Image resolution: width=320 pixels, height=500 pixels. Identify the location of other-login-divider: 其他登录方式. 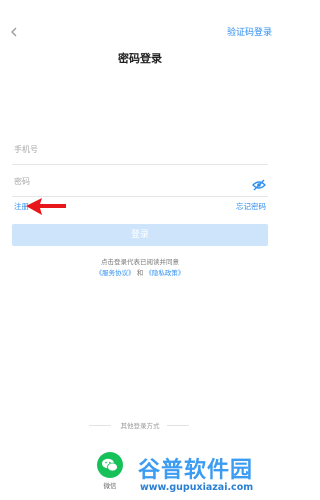
(140, 425).